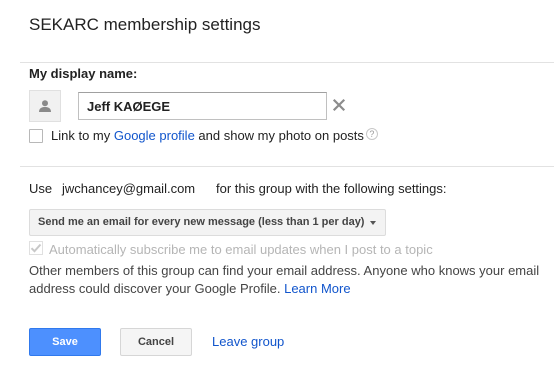 Image resolution: width=554 pixels, height=367 pixels. Describe the element at coordinates (317, 288) in the screenshot. I see `learn-more-link: Learn More` at that location.